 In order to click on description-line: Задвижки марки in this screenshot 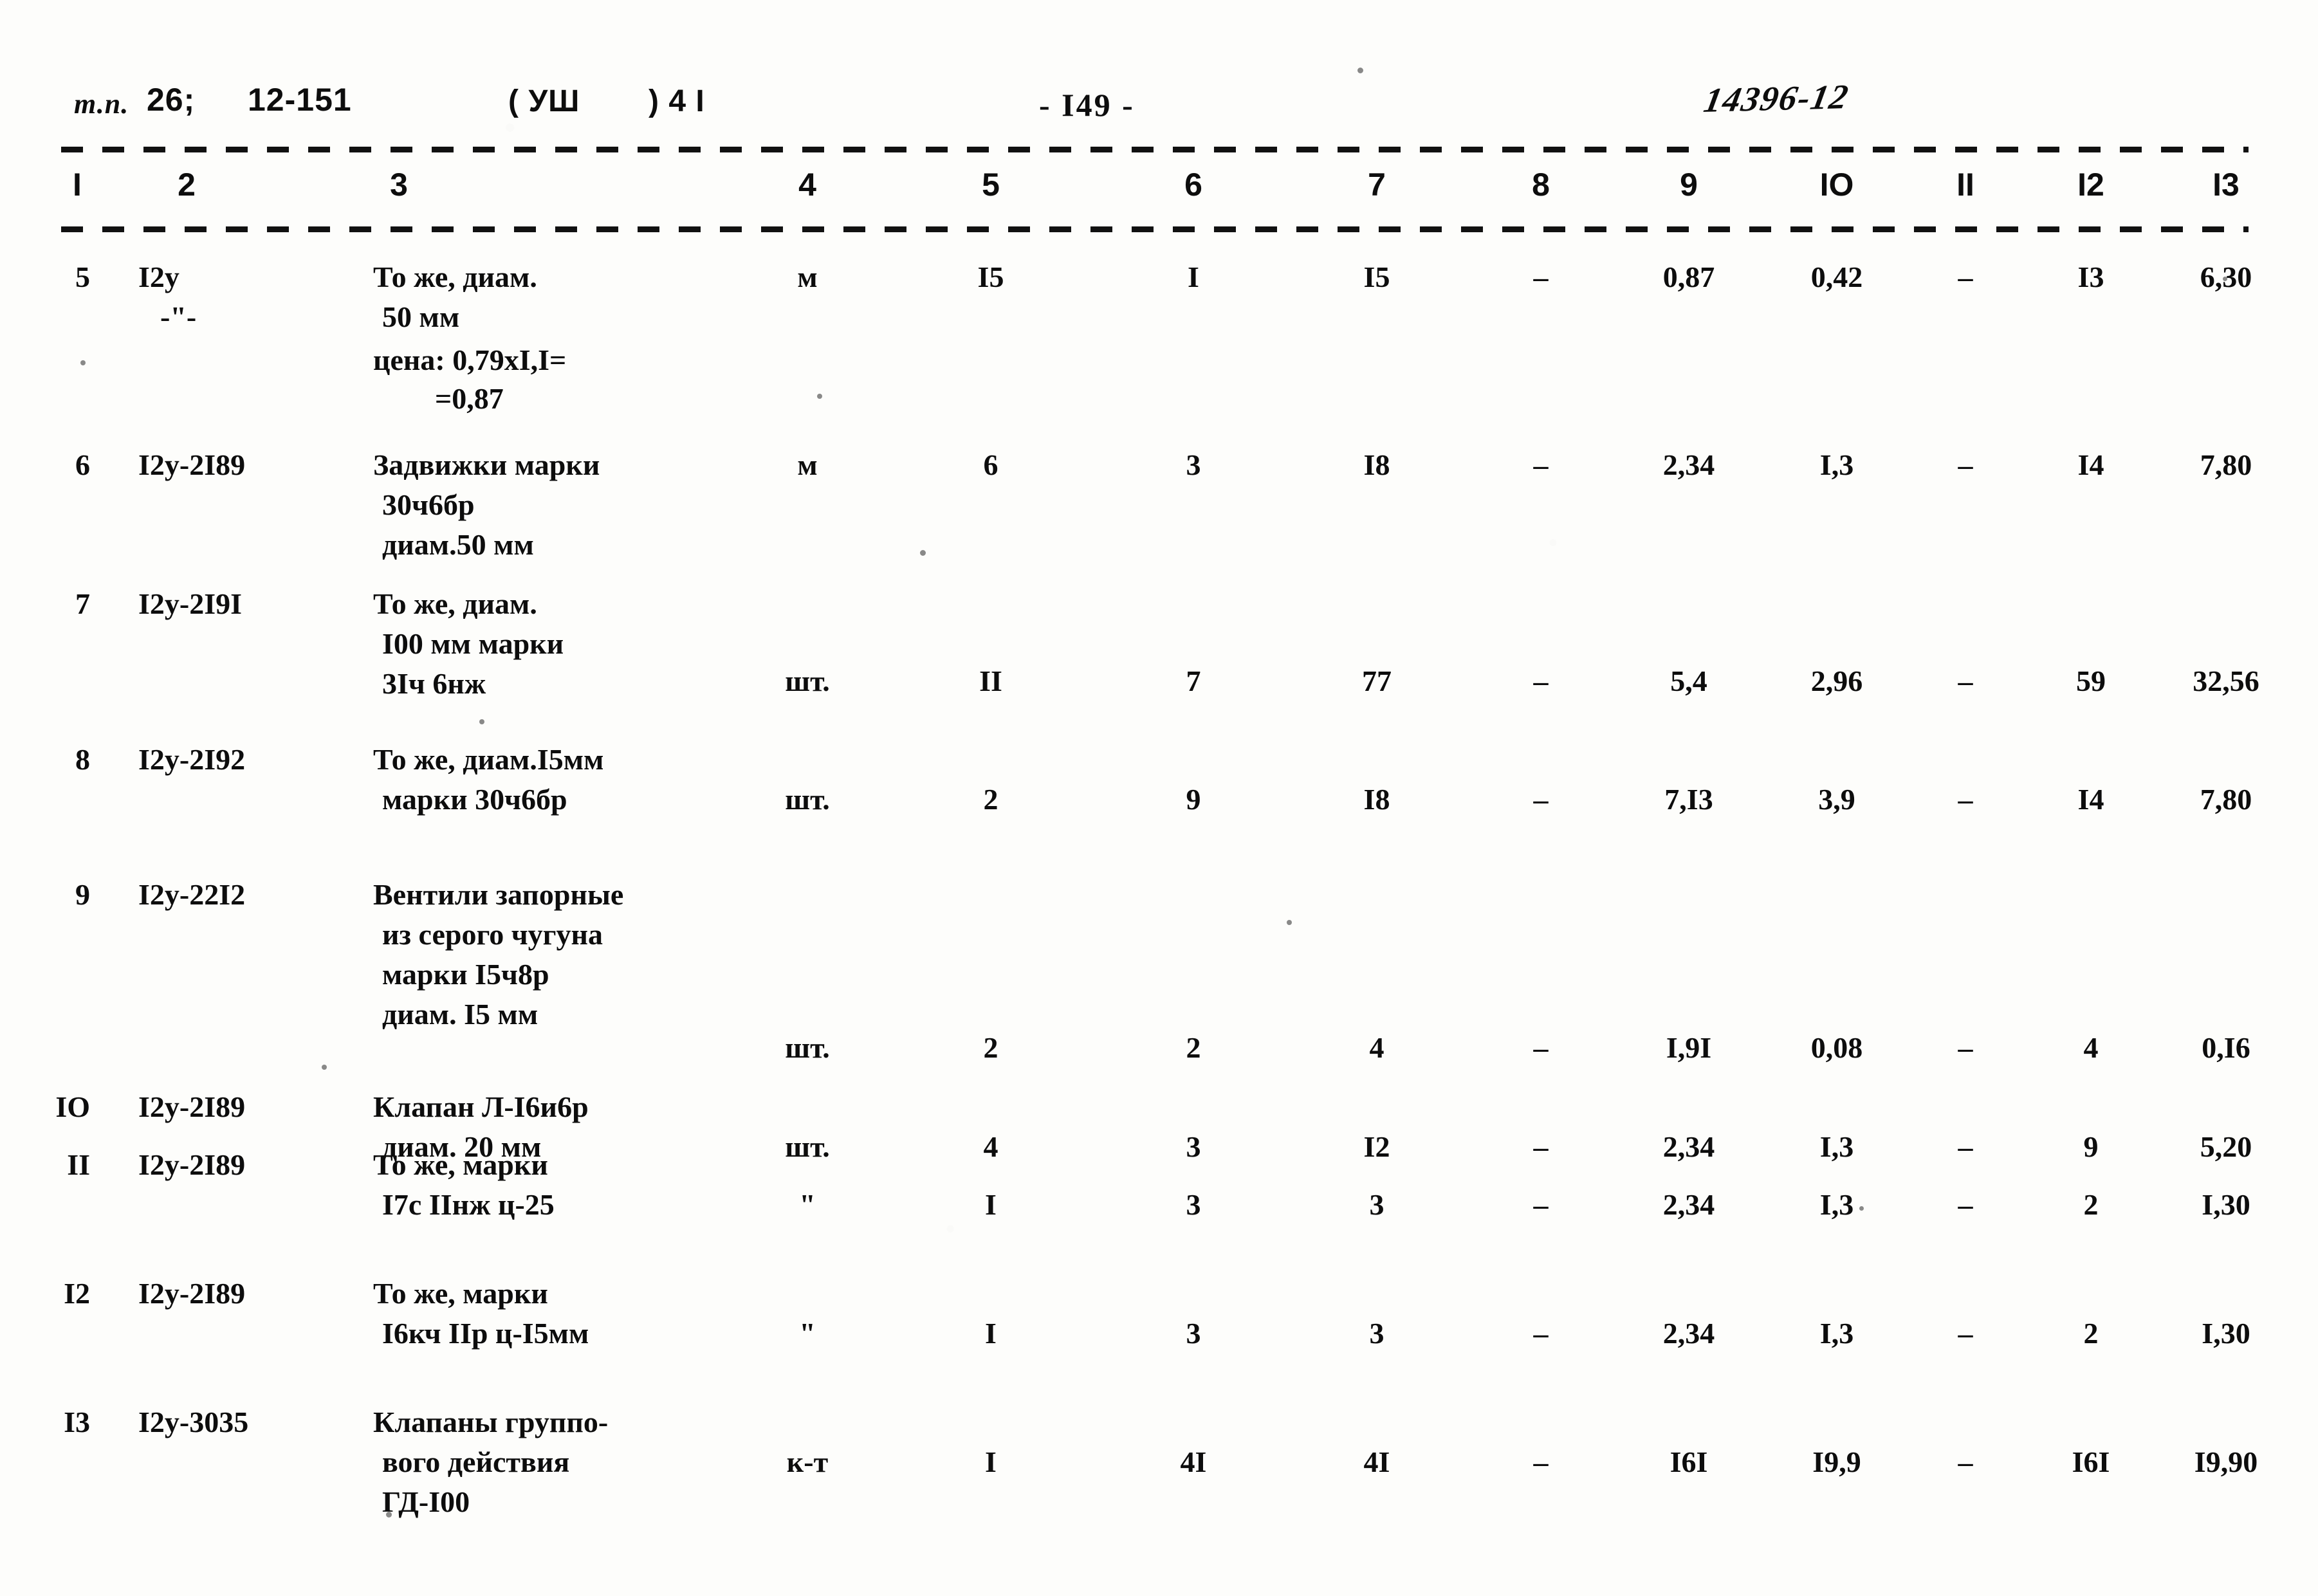, I will do `click(487, 464)`.